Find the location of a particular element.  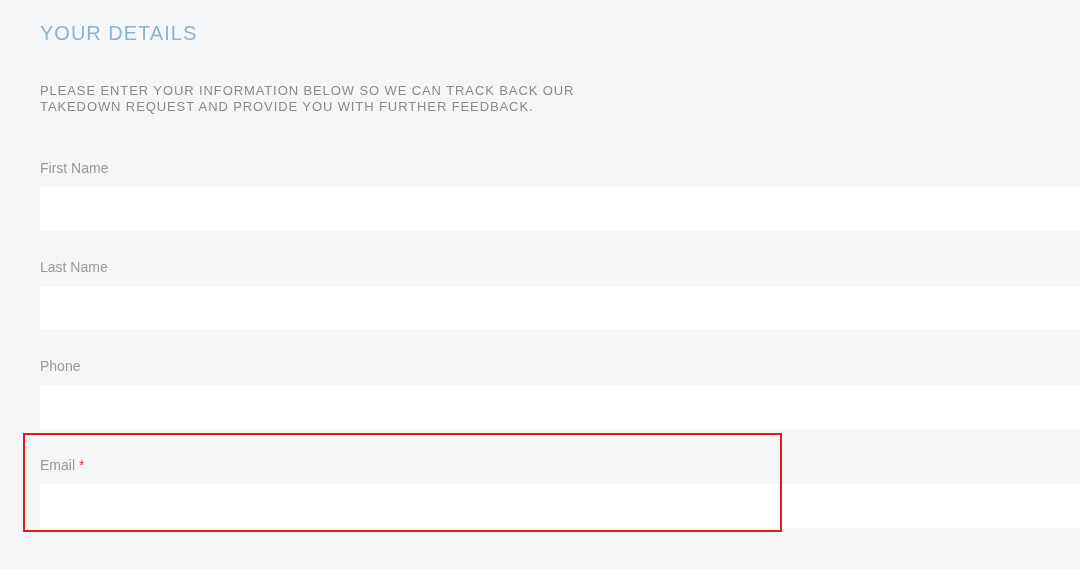

field-label: Email * is located at coordinates (62, 465).